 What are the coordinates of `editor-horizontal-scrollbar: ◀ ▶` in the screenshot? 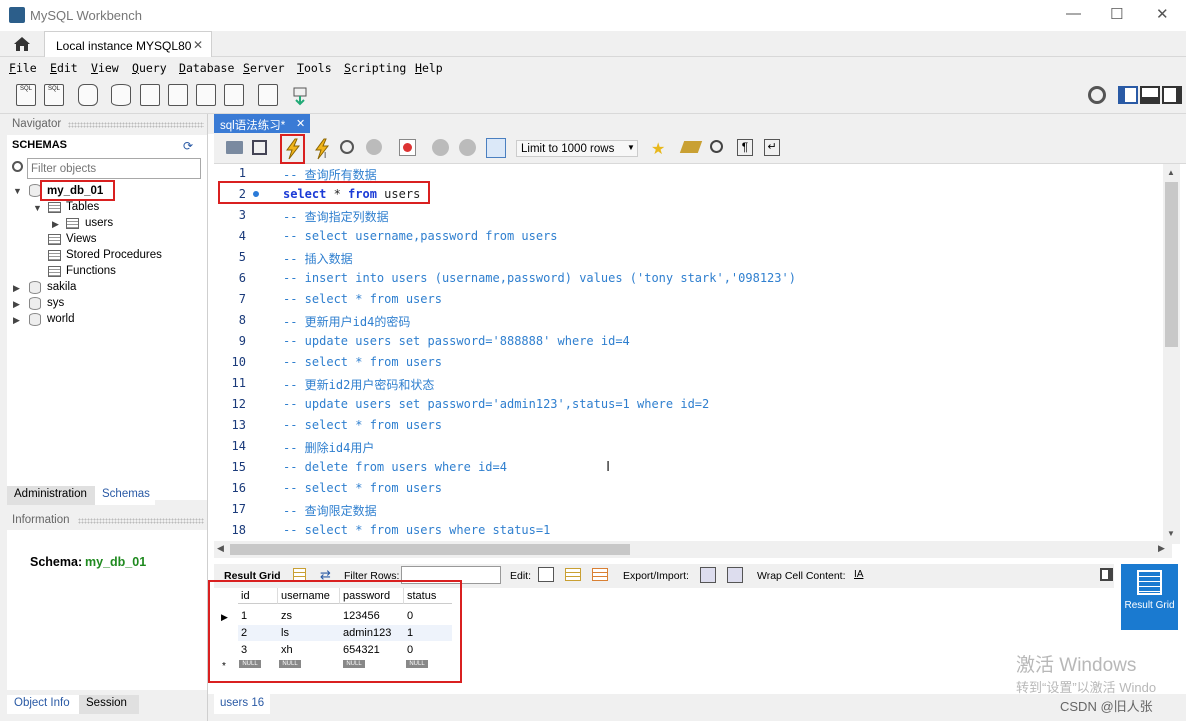 It's located at (693, 549).